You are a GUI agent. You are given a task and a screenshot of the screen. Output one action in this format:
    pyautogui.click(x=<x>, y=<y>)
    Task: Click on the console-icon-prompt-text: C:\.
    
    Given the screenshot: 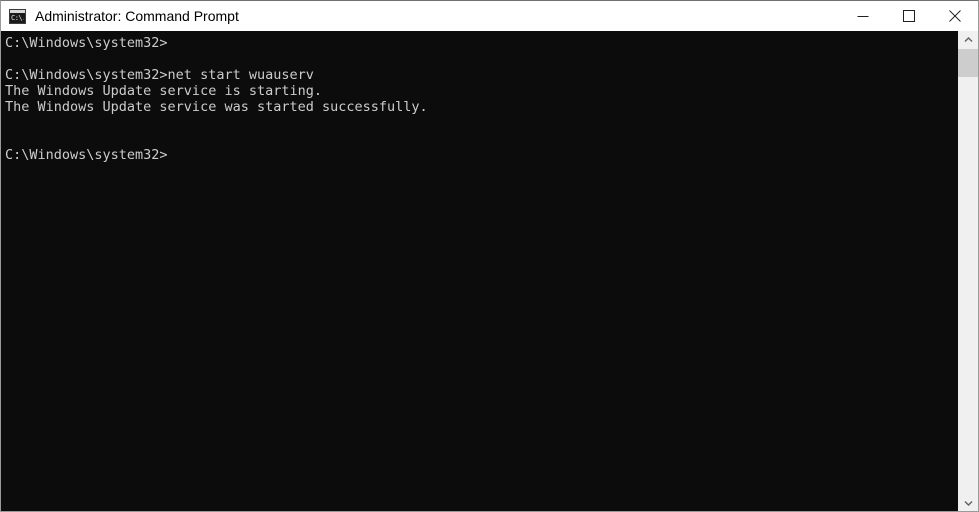 What is the action you would take?
    pyautogui.click(x=17, y=17)
    